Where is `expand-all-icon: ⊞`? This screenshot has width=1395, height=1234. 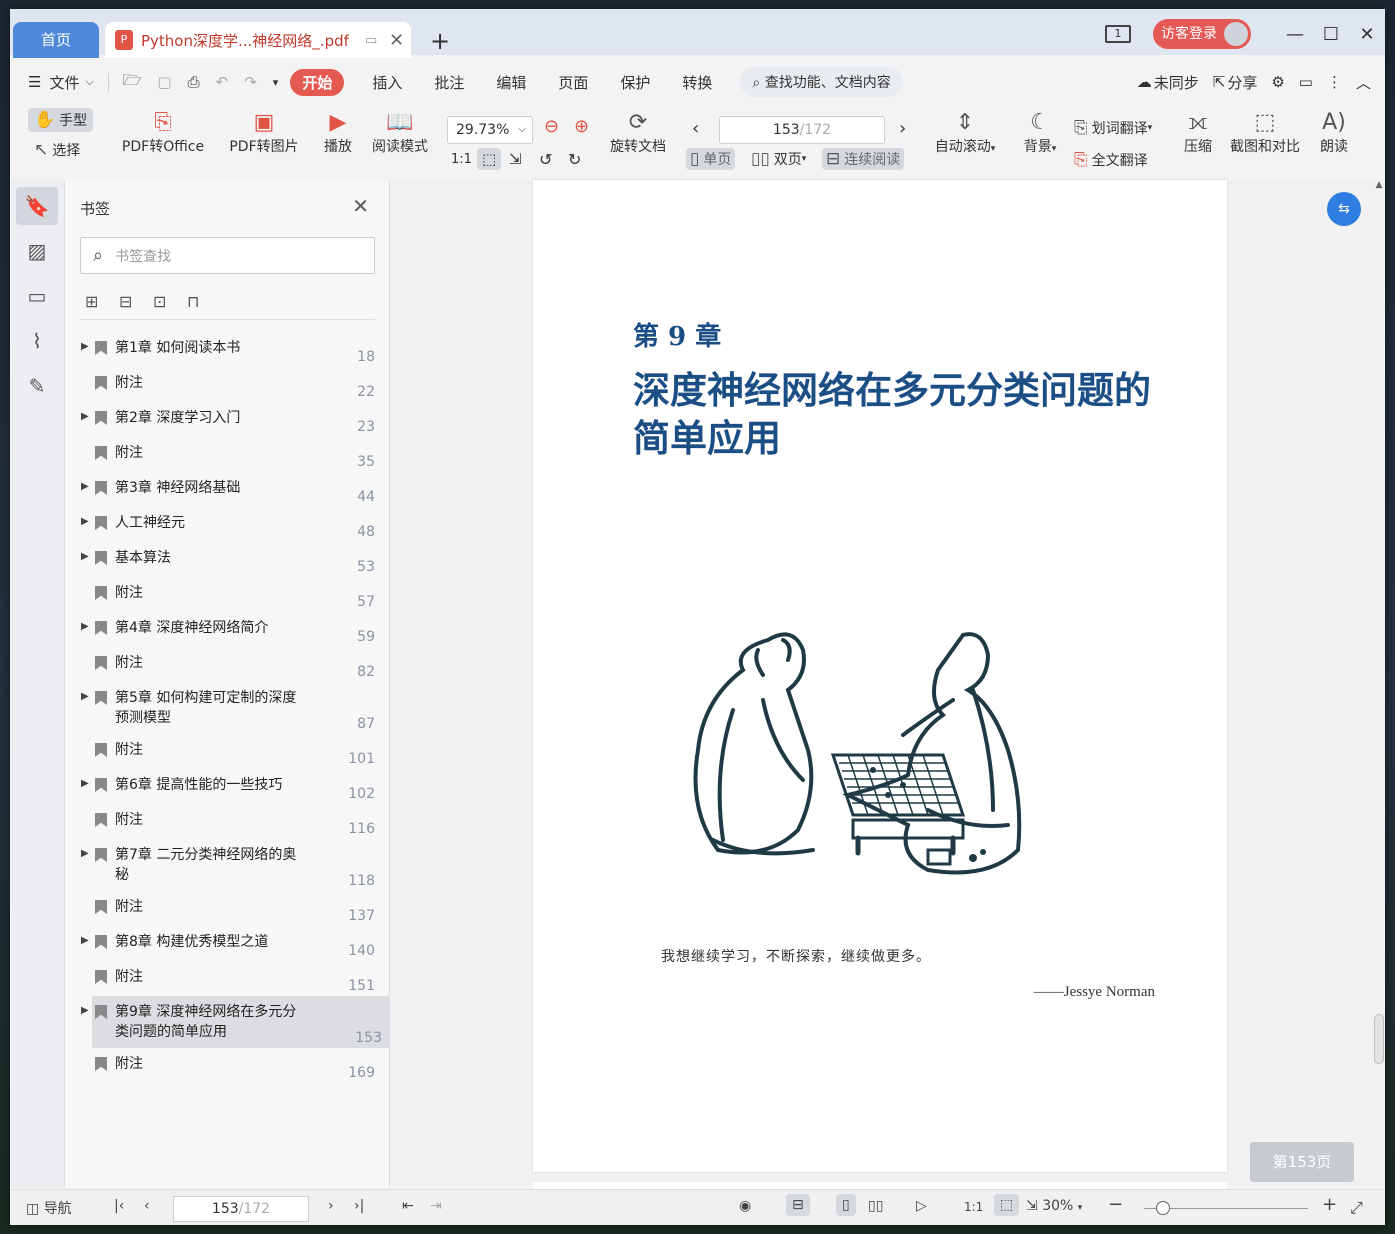
expand-all-icon: ⊞ is located at coordinates (102, 301).